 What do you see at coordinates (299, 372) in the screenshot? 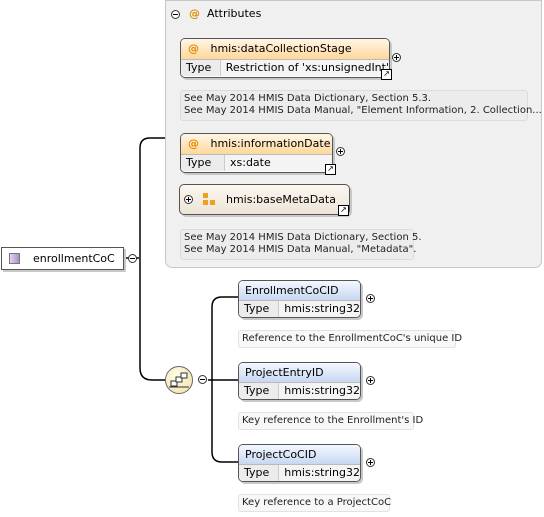
I see `element-name: ProjectEntryID` at bounding box center [299, 372].